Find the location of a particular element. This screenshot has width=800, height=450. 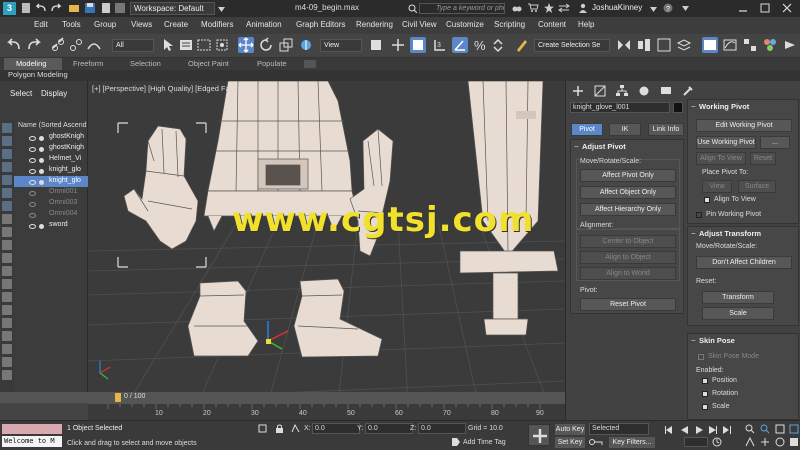

display-none-icon is located at coordinates (7, 128).